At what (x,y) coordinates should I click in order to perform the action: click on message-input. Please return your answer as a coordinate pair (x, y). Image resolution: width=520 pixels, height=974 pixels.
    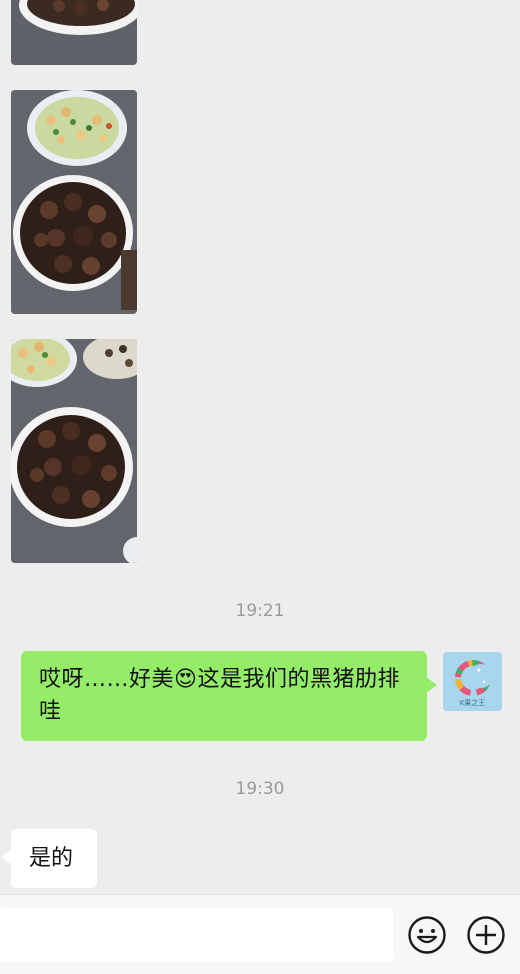
    Looking at the image, I should click on (196, 935).